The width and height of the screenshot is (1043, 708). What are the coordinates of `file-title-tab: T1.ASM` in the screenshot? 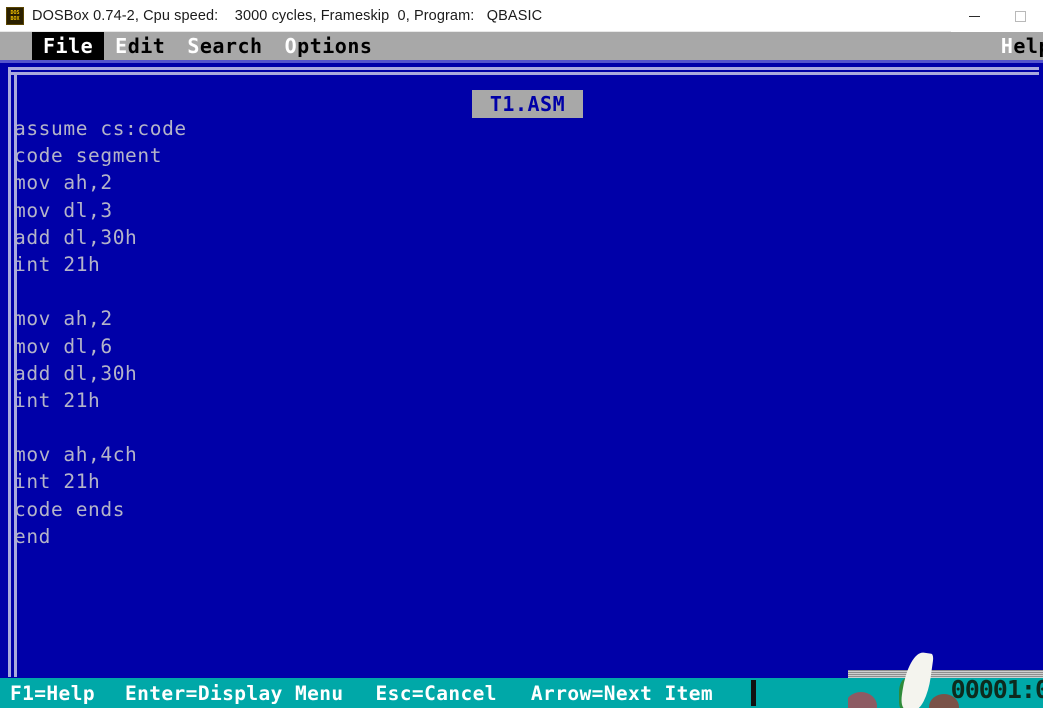 It's located at (527, 104).